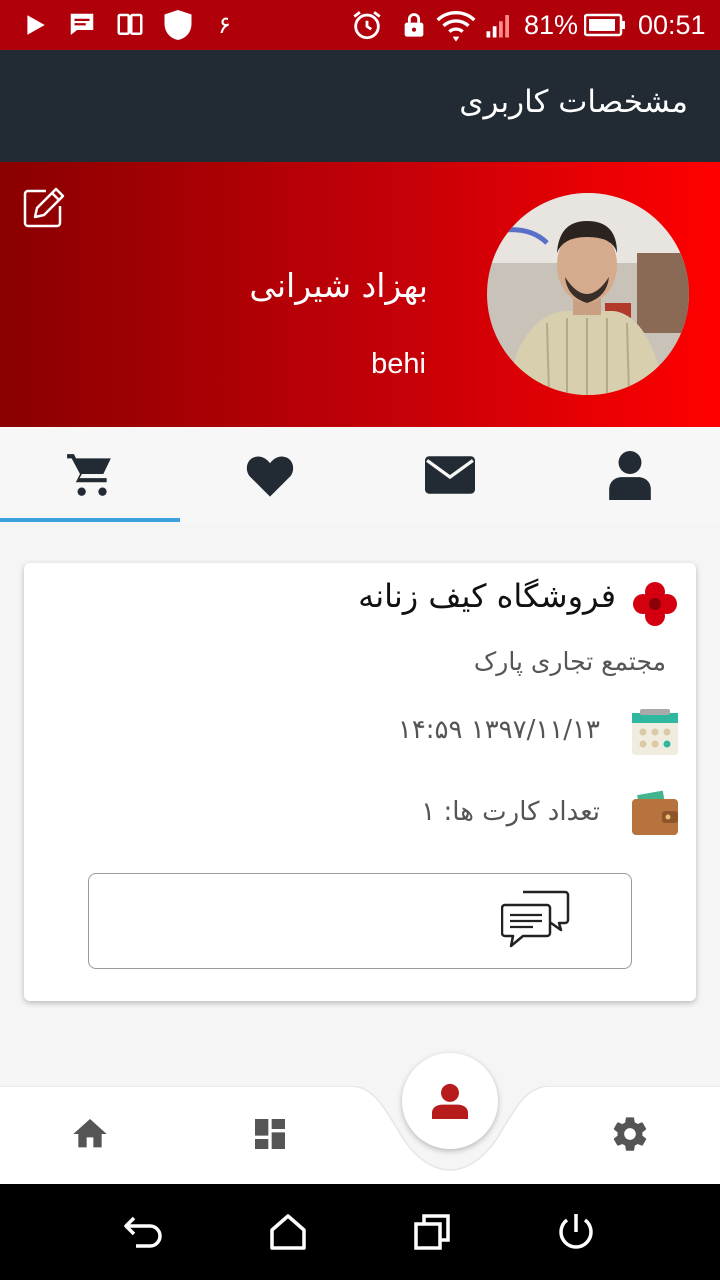 This screenshot has height=1280, width=720. I want to click on tab-profile, so click(630, 475).